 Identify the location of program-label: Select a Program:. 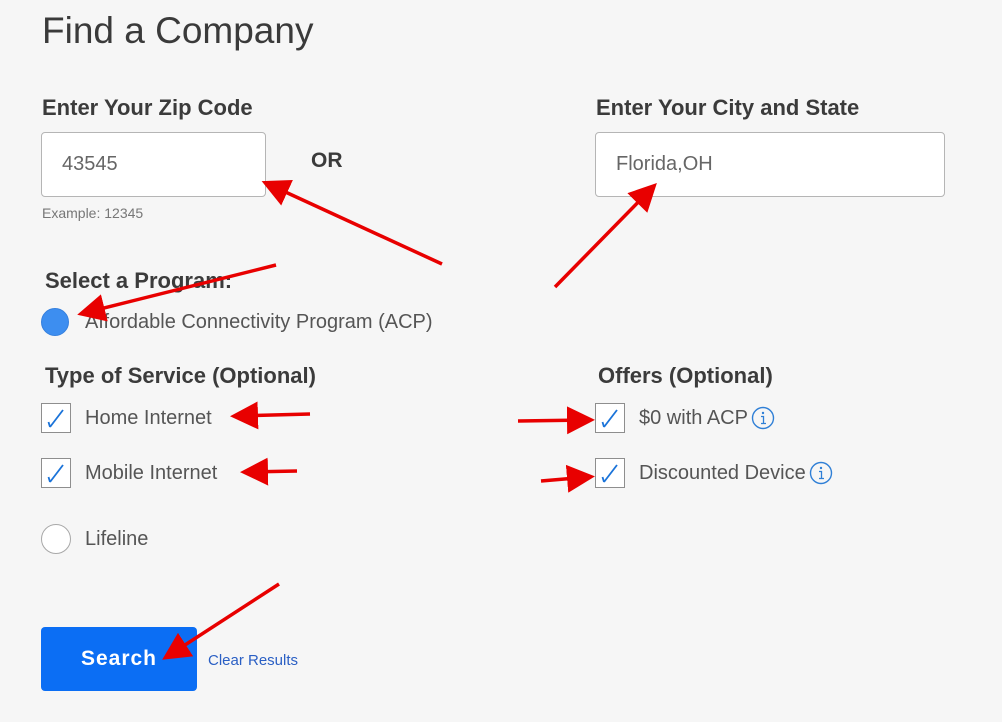
(139, 280).